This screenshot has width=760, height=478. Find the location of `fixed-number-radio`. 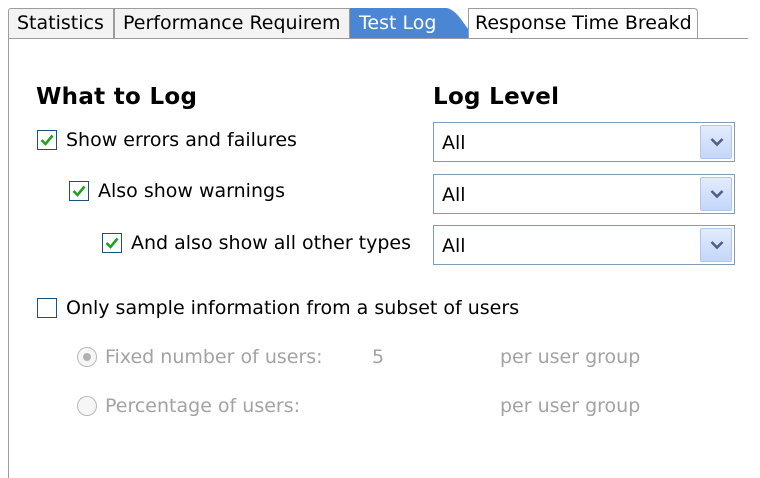

fixed-number-radio is located at coordinates (87, 357).